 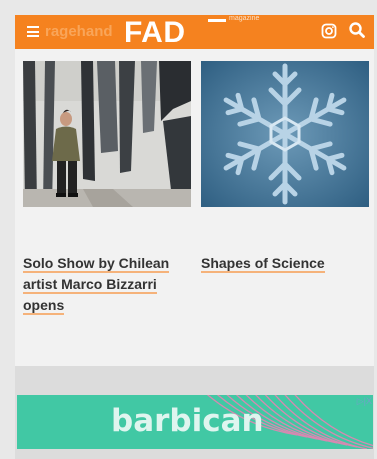 What do you see at coordinates (155, 33) in the screenshot?
I see `site-logo: FAD` at bounding box center [155, 33].